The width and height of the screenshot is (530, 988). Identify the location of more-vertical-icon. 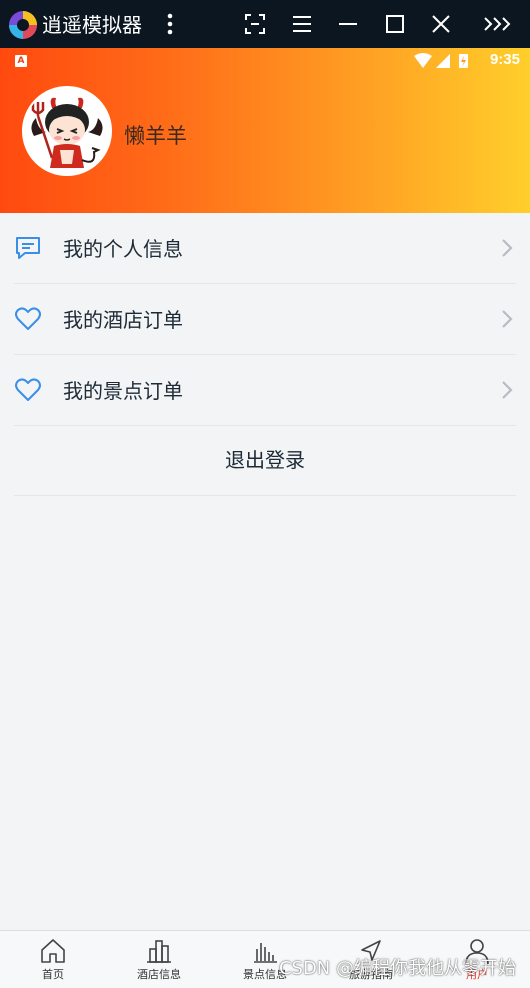
(170, 24).